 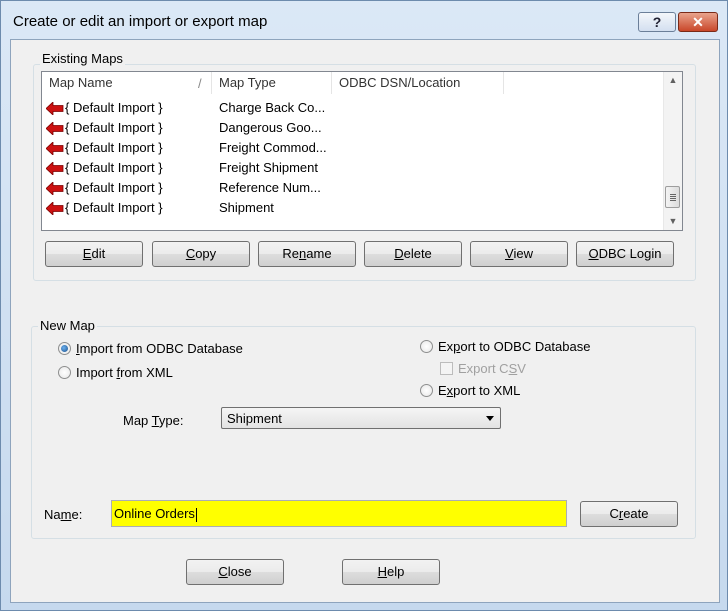 What do you see at coordinates (127, 83) in the screenshot?
I see `column-header-map-name: Map Name` at bounding box center [127, 83].